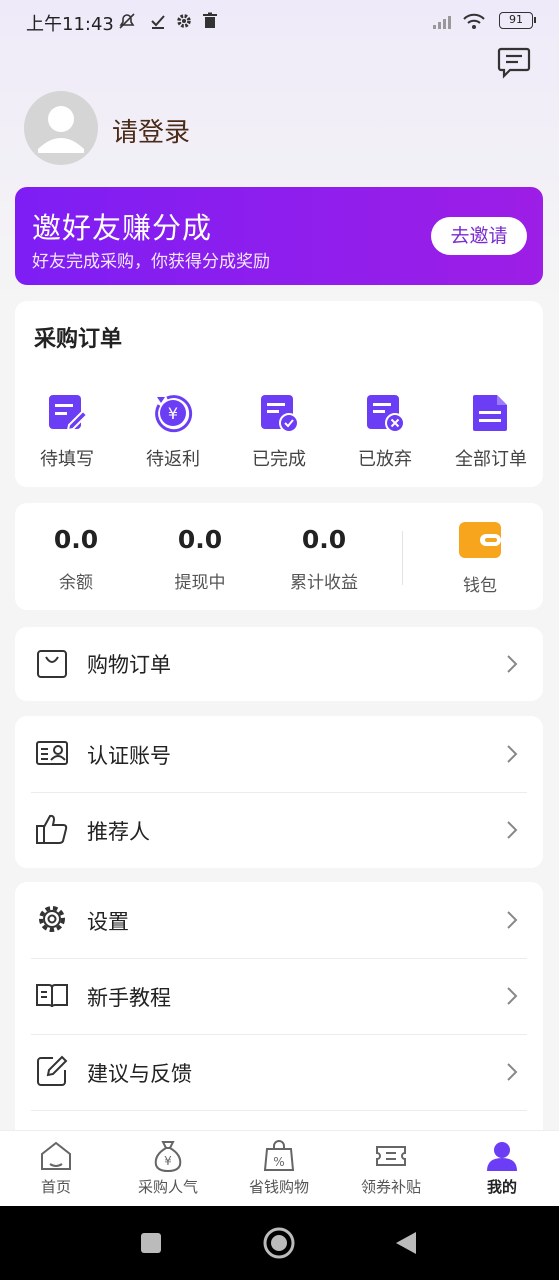 The image size is (559, 1280). Describe the element at coordinates (406, 1243) in the screenshot. I see `back-icon` at that location.